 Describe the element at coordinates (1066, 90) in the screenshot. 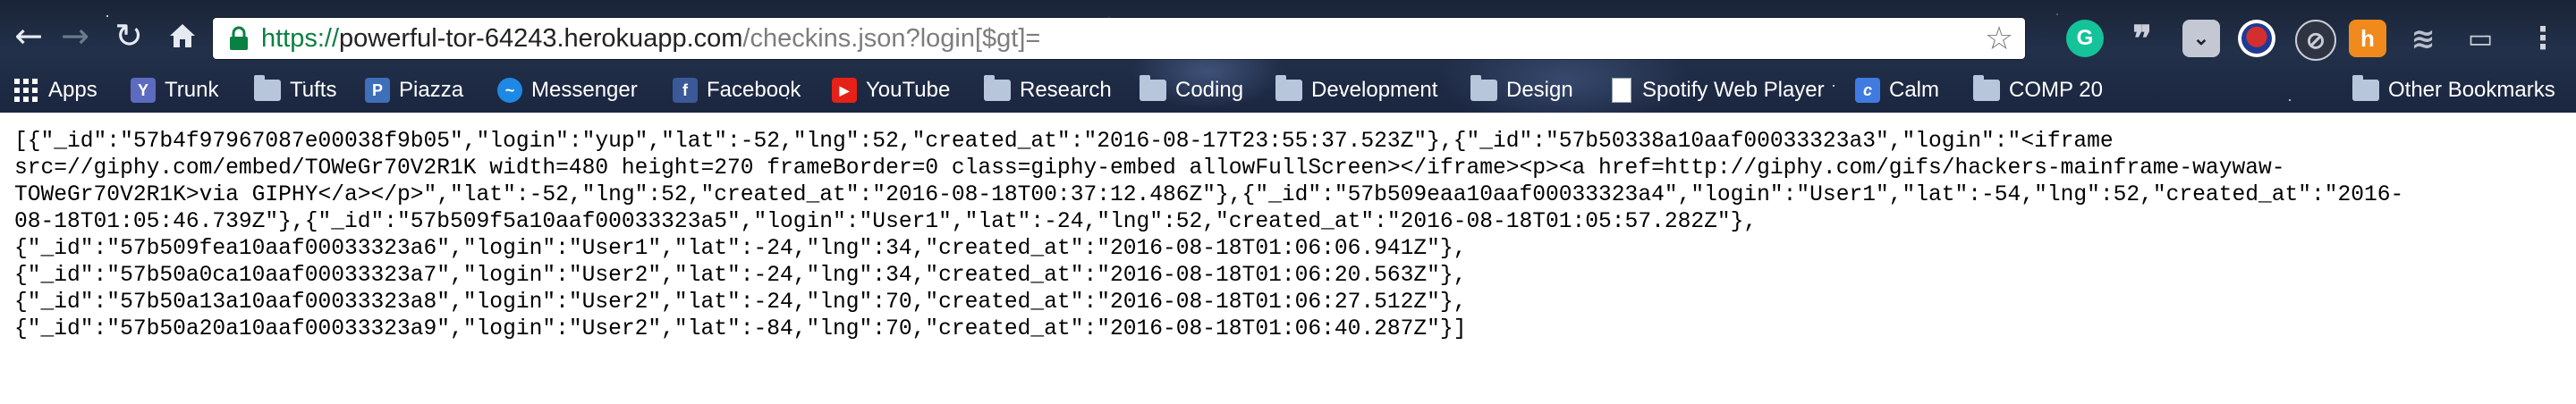

I see `bookmark-label: Research` at that location.